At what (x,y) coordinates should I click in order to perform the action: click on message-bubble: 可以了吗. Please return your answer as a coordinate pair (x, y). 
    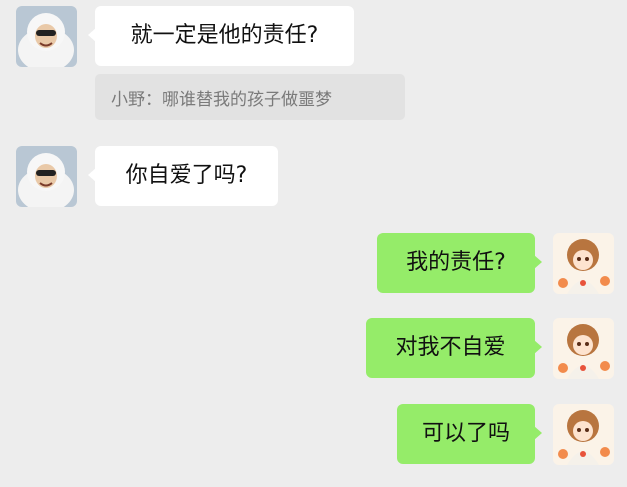
    Looking at the image, I should click on (469, 434).